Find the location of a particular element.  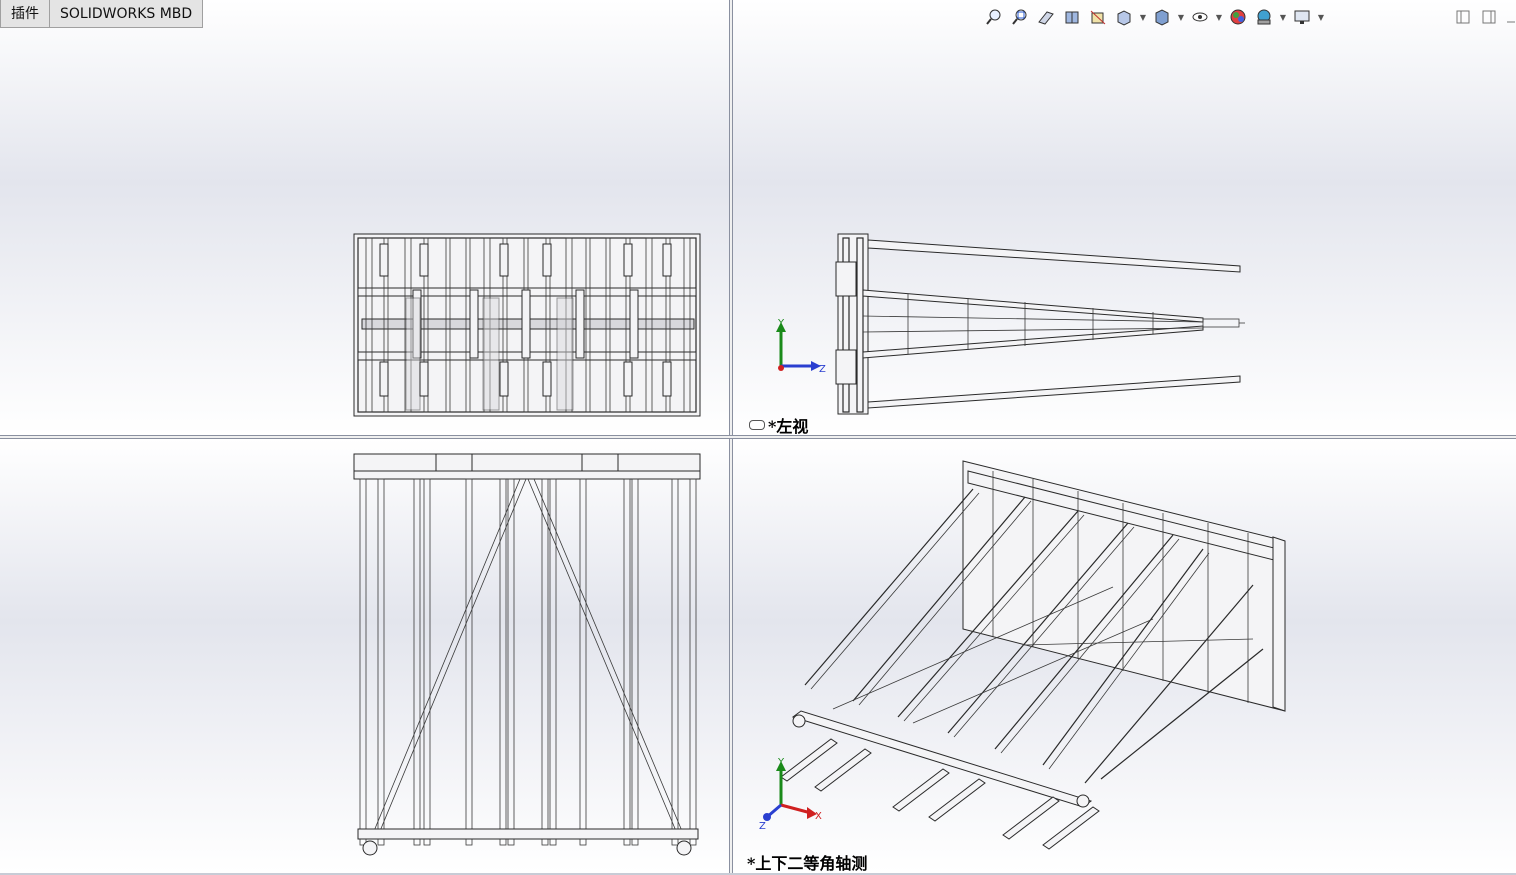

view-icon-link is located at coordinates (757, 425).